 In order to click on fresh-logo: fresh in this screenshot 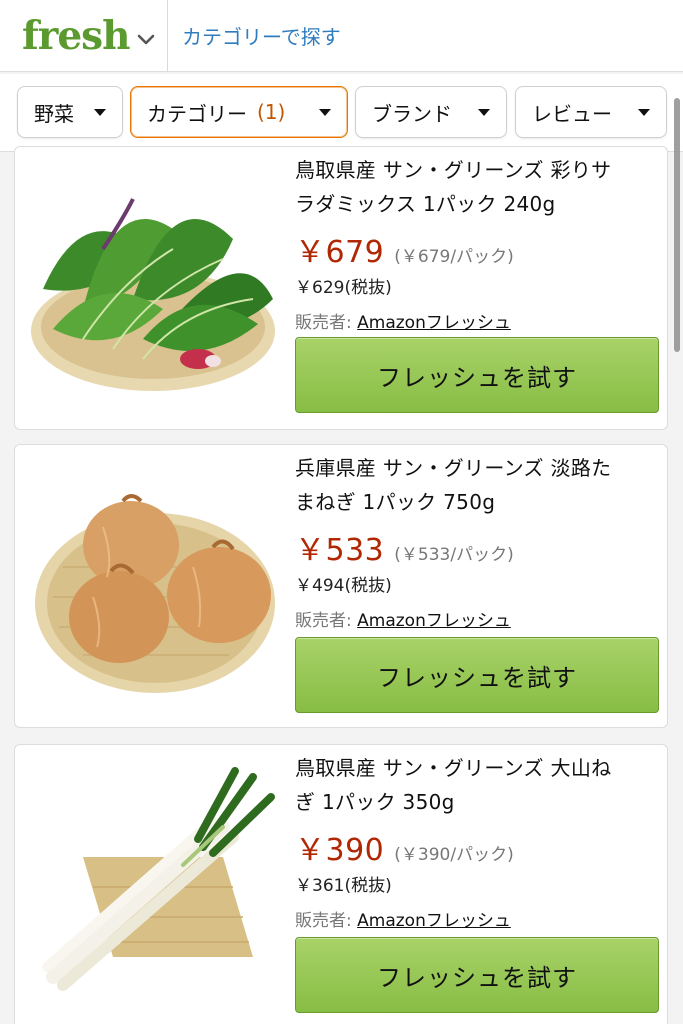, I will do `click(76, 36)`.